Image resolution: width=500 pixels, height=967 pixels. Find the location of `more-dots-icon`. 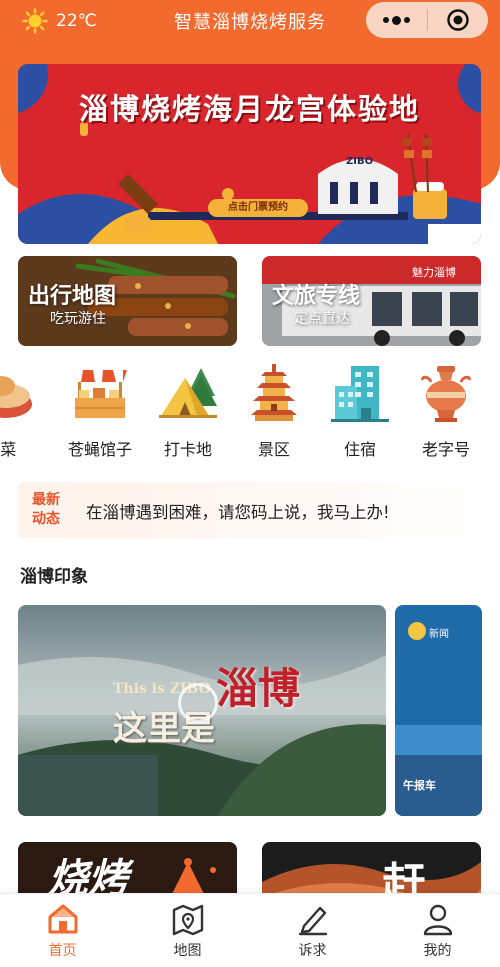

more-dots-icon is located at coordinates (396, 20).